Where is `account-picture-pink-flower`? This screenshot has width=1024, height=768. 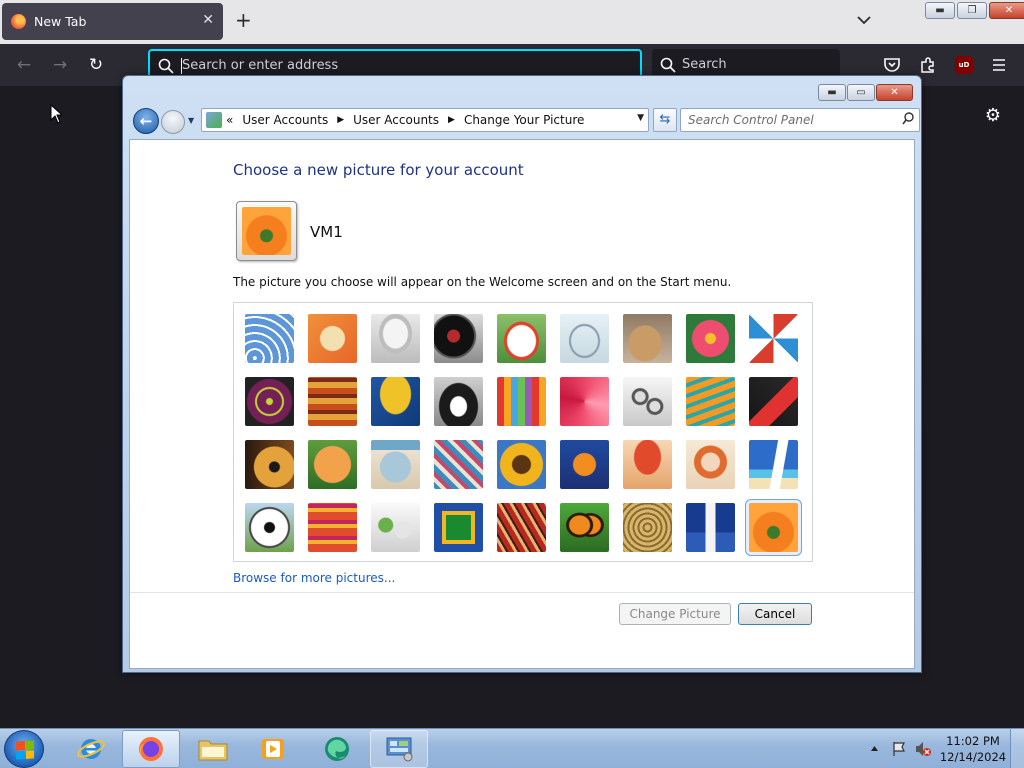
account-picture-pink-flower is located at coordinates (710, 338).